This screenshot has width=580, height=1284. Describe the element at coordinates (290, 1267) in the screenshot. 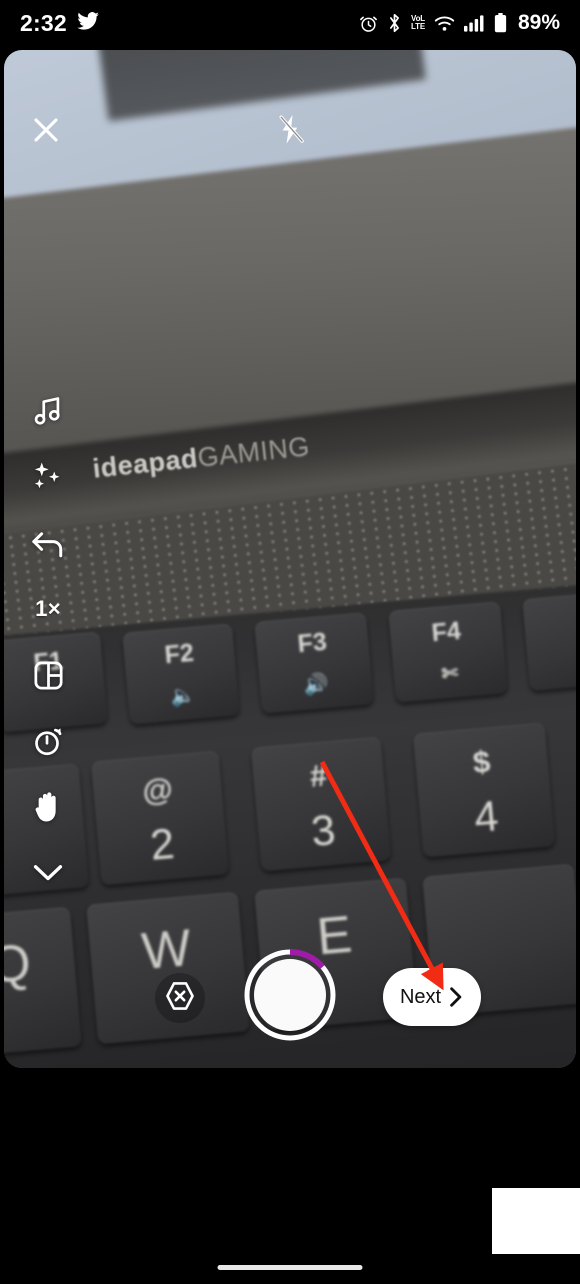

I see `navigation-gesture-bar` at that location.